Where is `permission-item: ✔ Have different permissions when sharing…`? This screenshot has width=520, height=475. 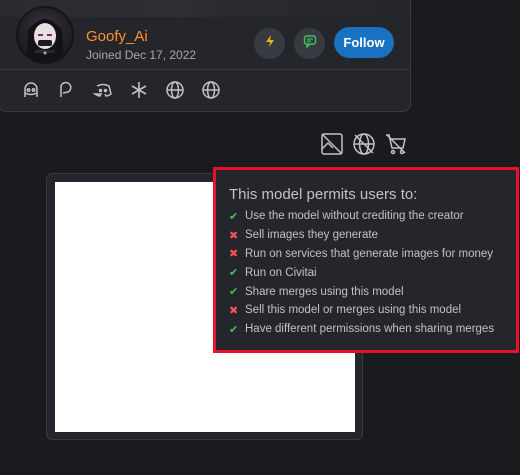 permission-item: ✔ Have different permissions when sharing… is located at coordinates (372, 329).